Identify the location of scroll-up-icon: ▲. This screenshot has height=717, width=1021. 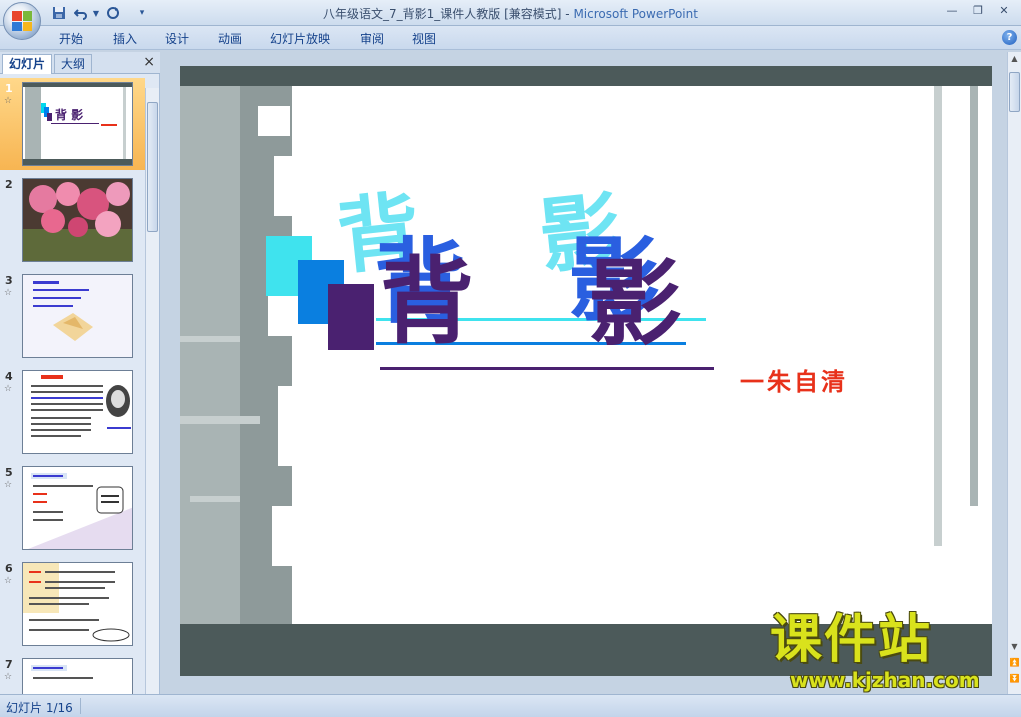
(1014, 60).